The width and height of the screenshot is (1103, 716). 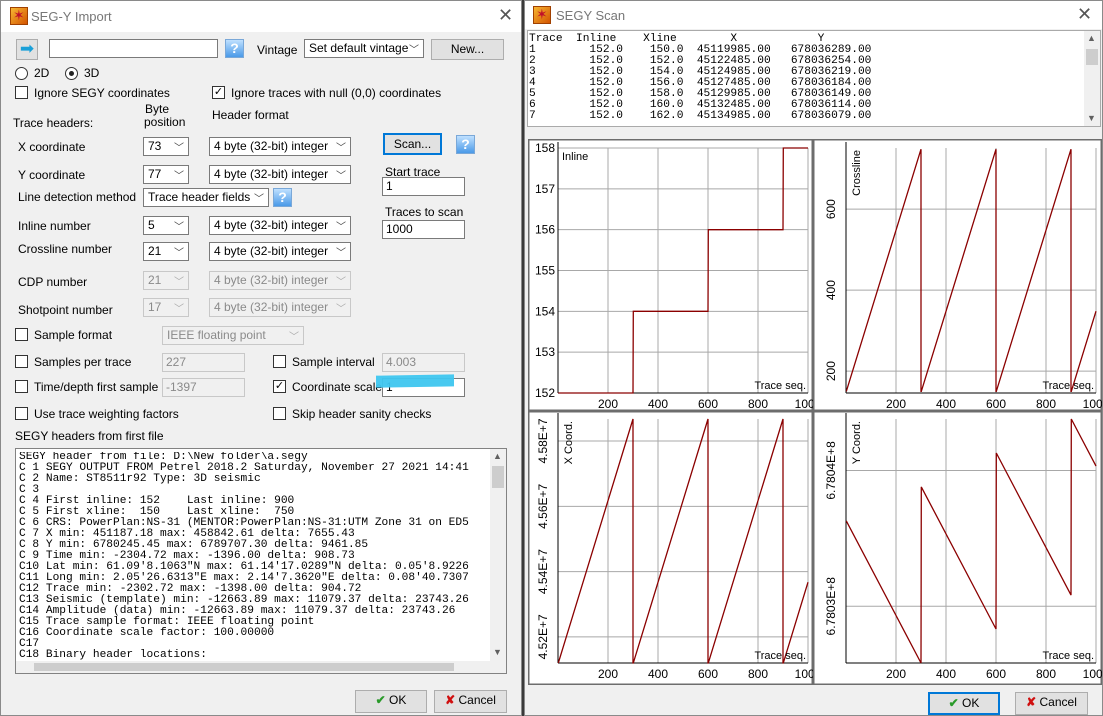 I want to click on cross-icon: ✘, so click(x=1031, y=702).